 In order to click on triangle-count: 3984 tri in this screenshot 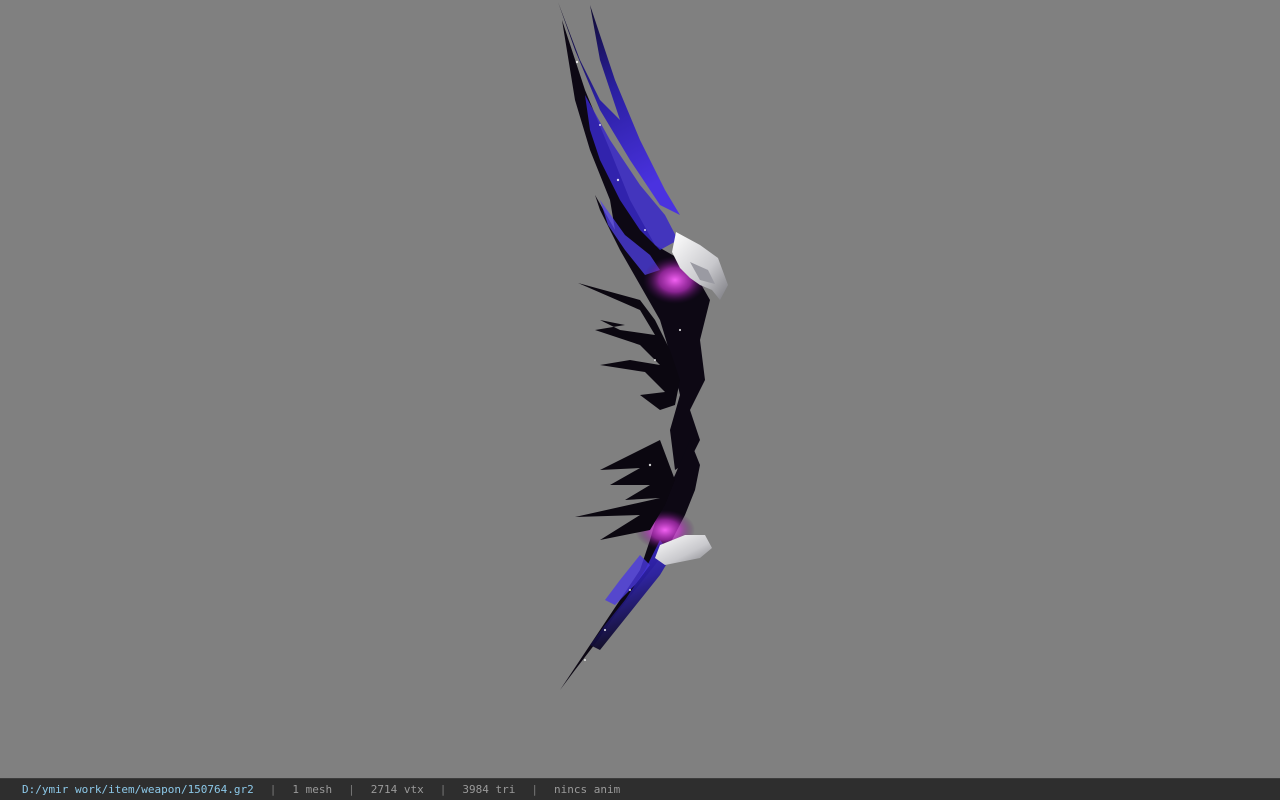, I will do `click(489, 789)`.